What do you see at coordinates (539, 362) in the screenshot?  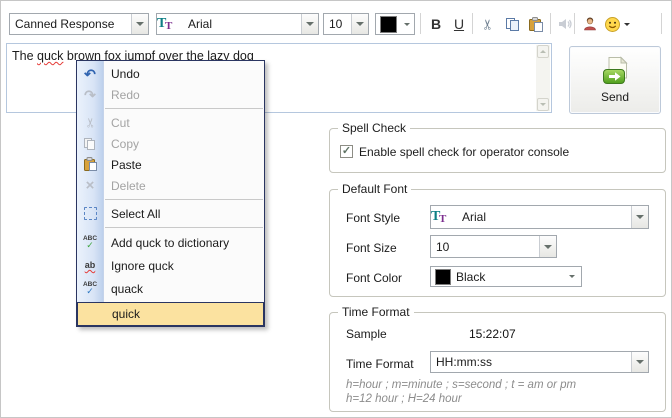 I see `time-format-select: HH:mm:ss` at bounding box center [539, 362].